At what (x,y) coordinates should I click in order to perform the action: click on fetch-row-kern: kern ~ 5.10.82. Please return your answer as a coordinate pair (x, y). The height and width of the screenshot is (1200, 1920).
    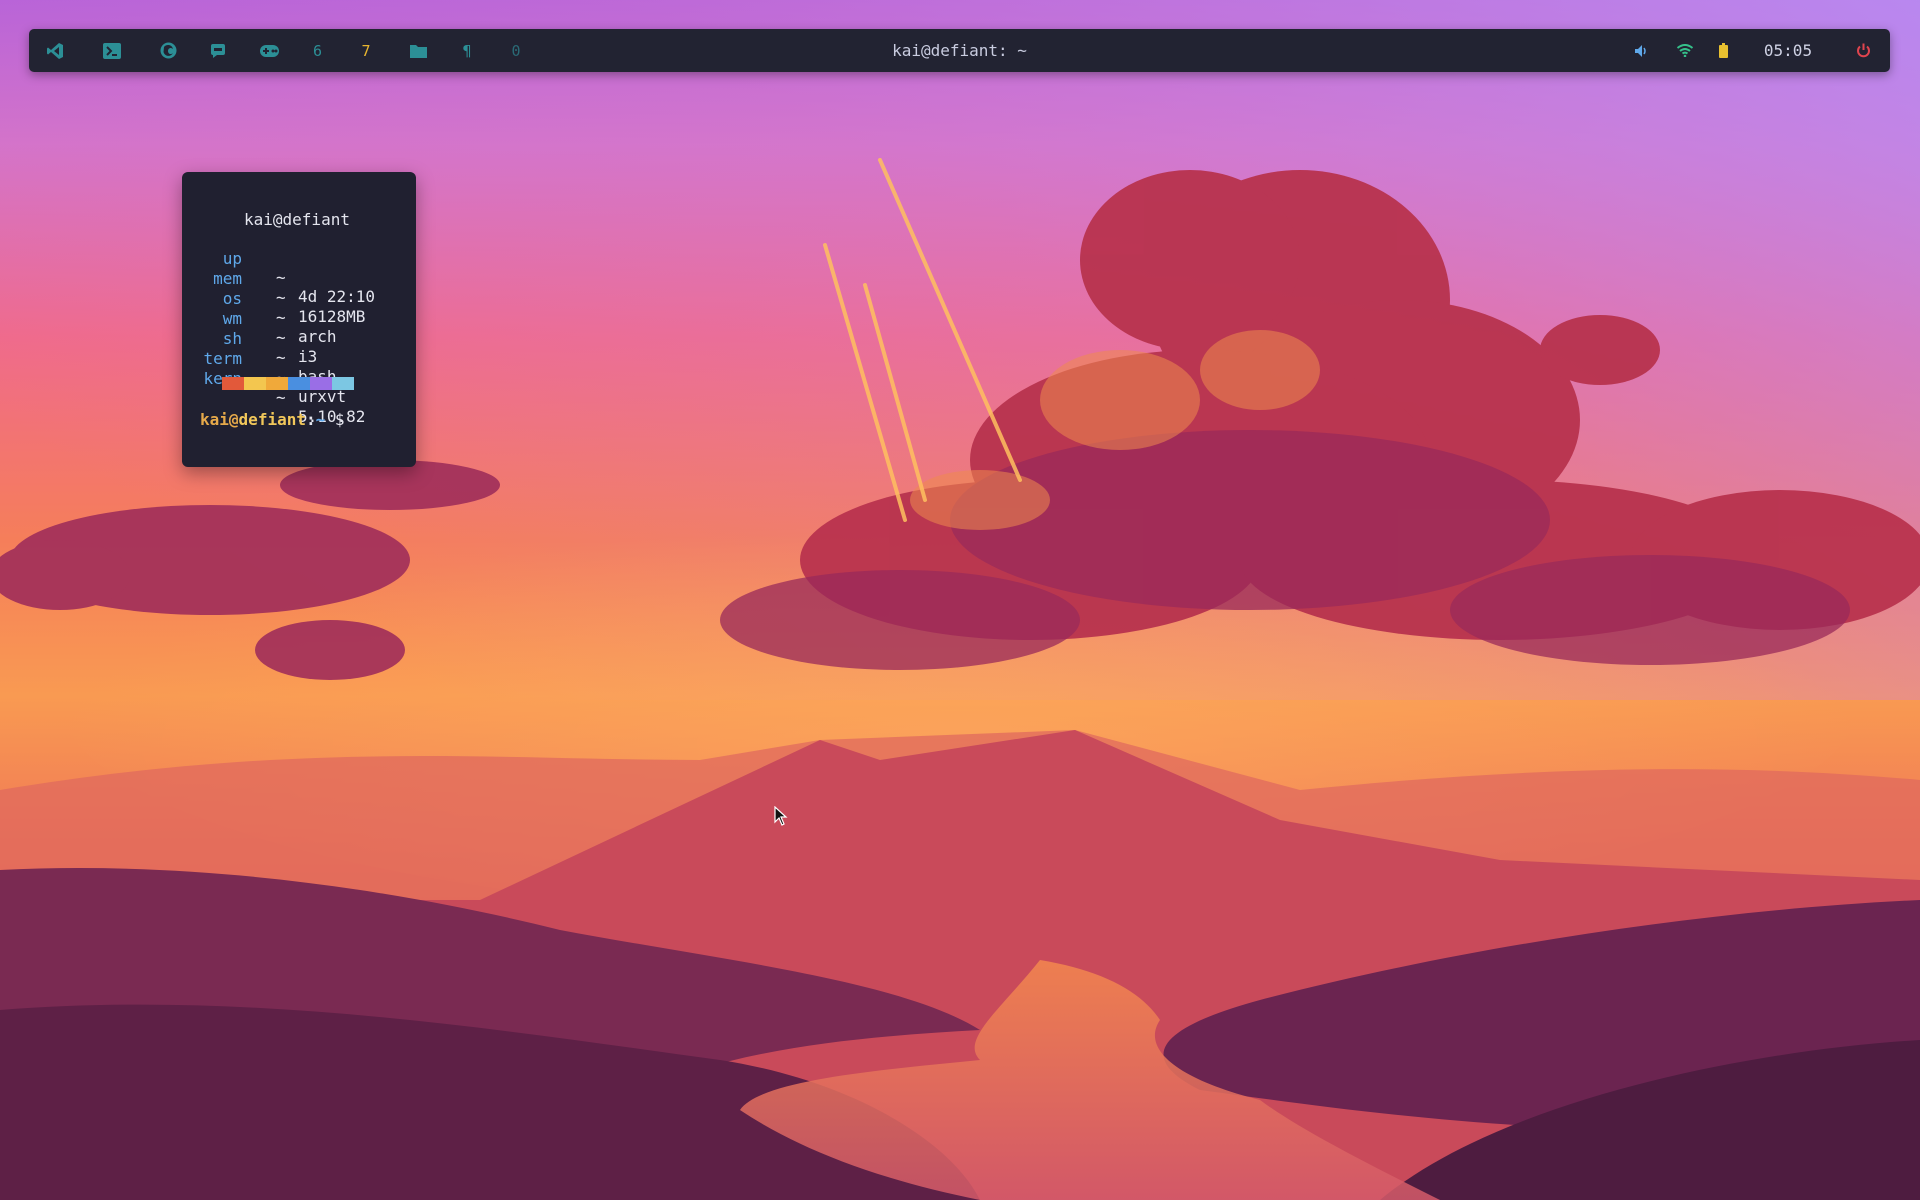
    Looking at the image, I should click on (273, 388).